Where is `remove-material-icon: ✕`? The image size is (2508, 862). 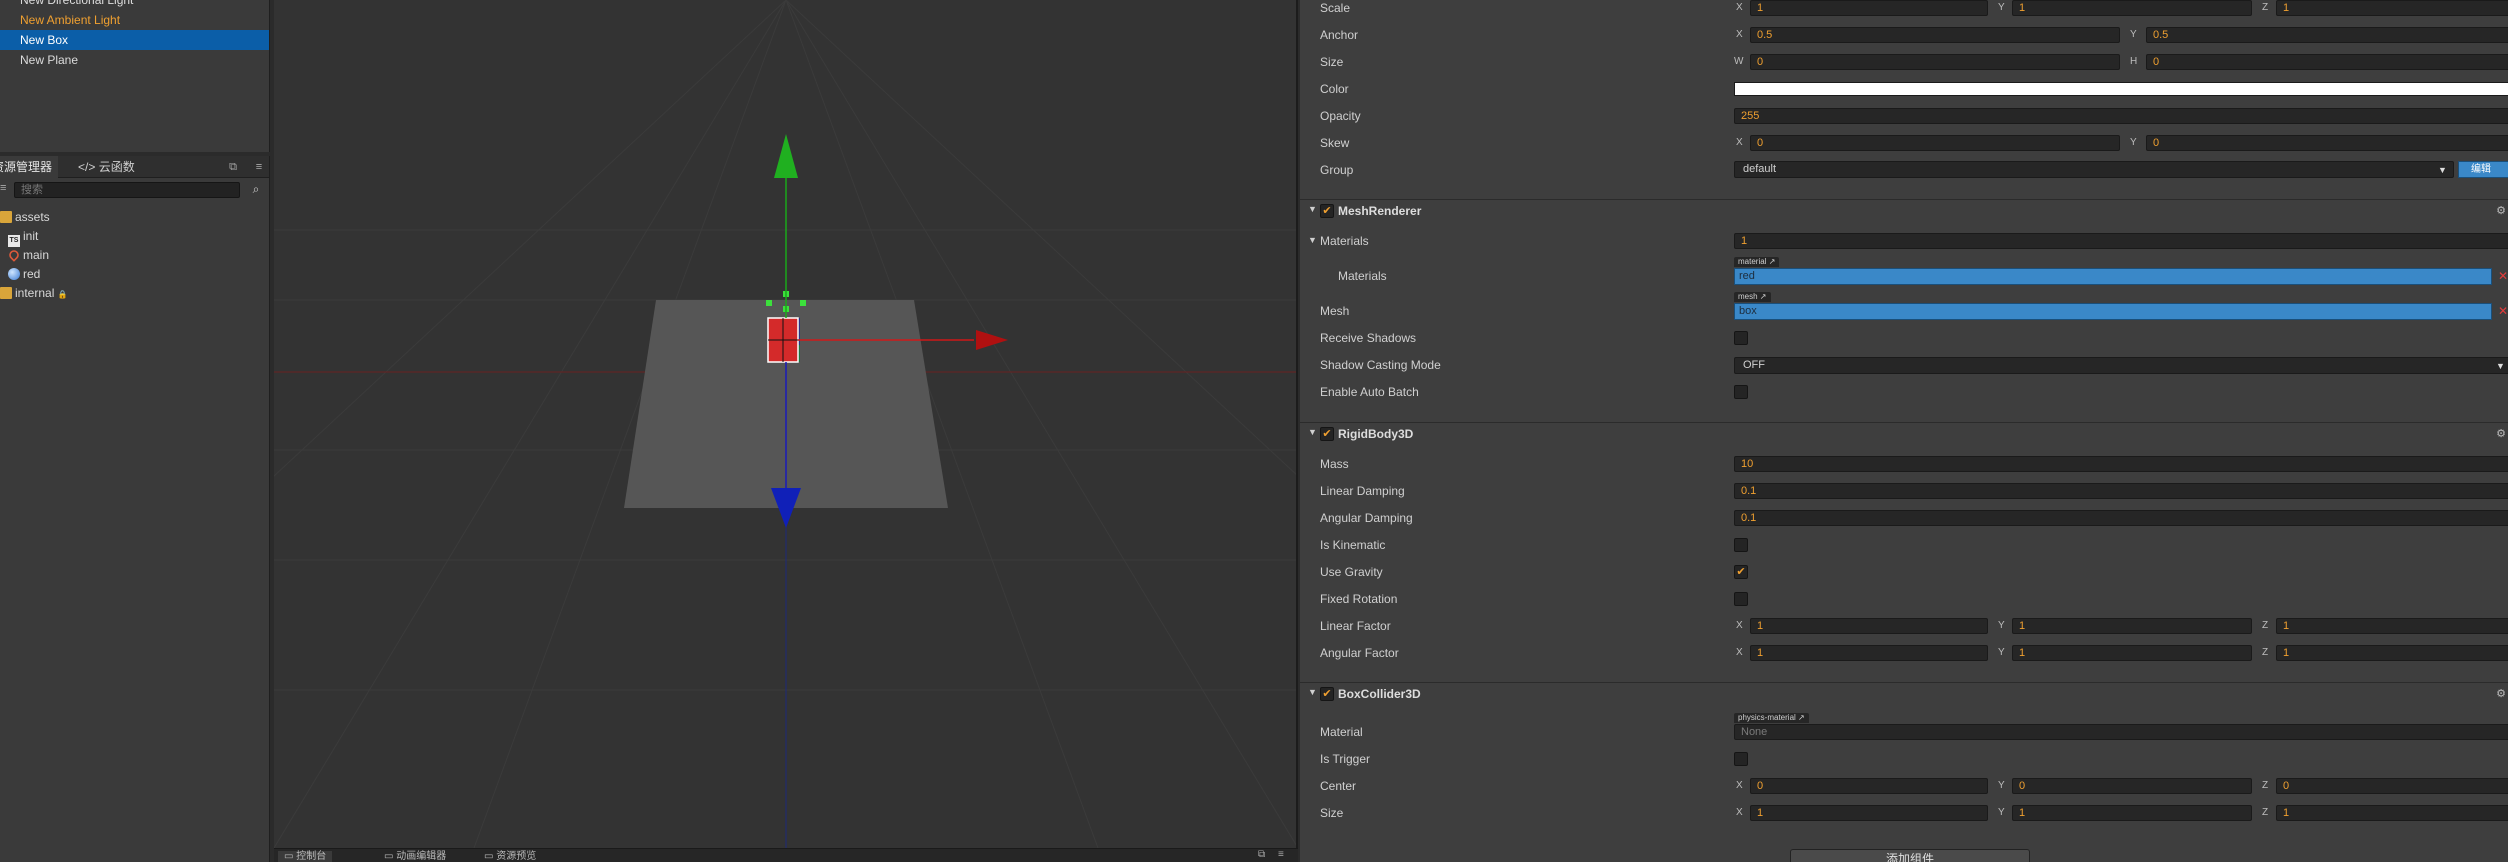
remove-material-icon: ✕ is located at coordinates (2503, 276).